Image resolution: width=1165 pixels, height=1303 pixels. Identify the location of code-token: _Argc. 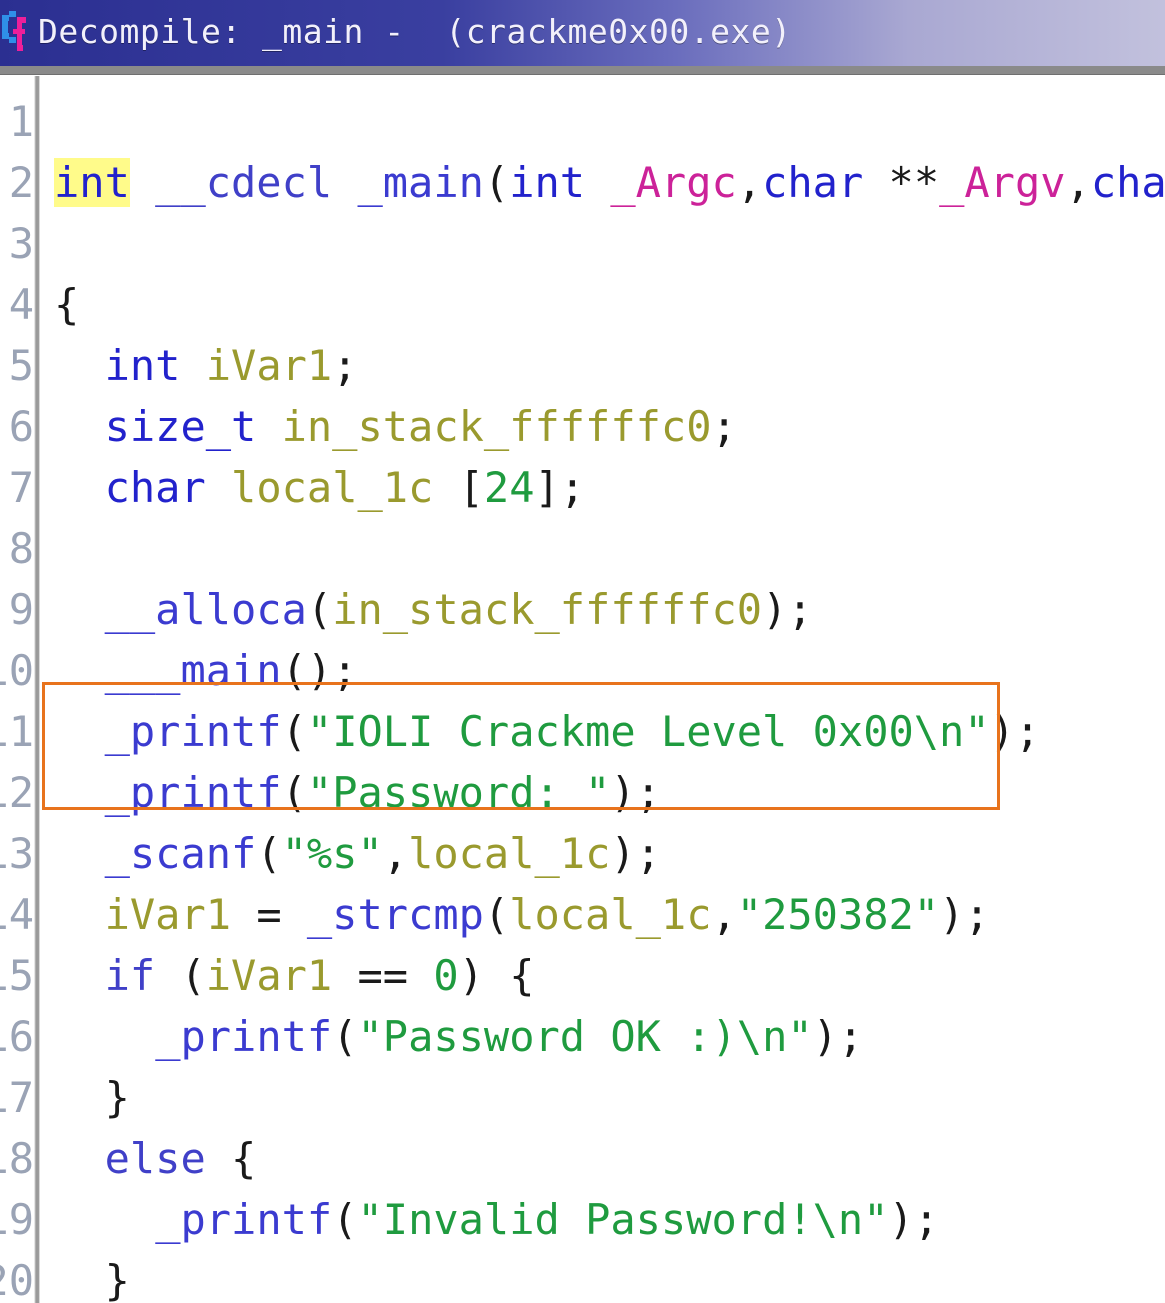
(673, 182).